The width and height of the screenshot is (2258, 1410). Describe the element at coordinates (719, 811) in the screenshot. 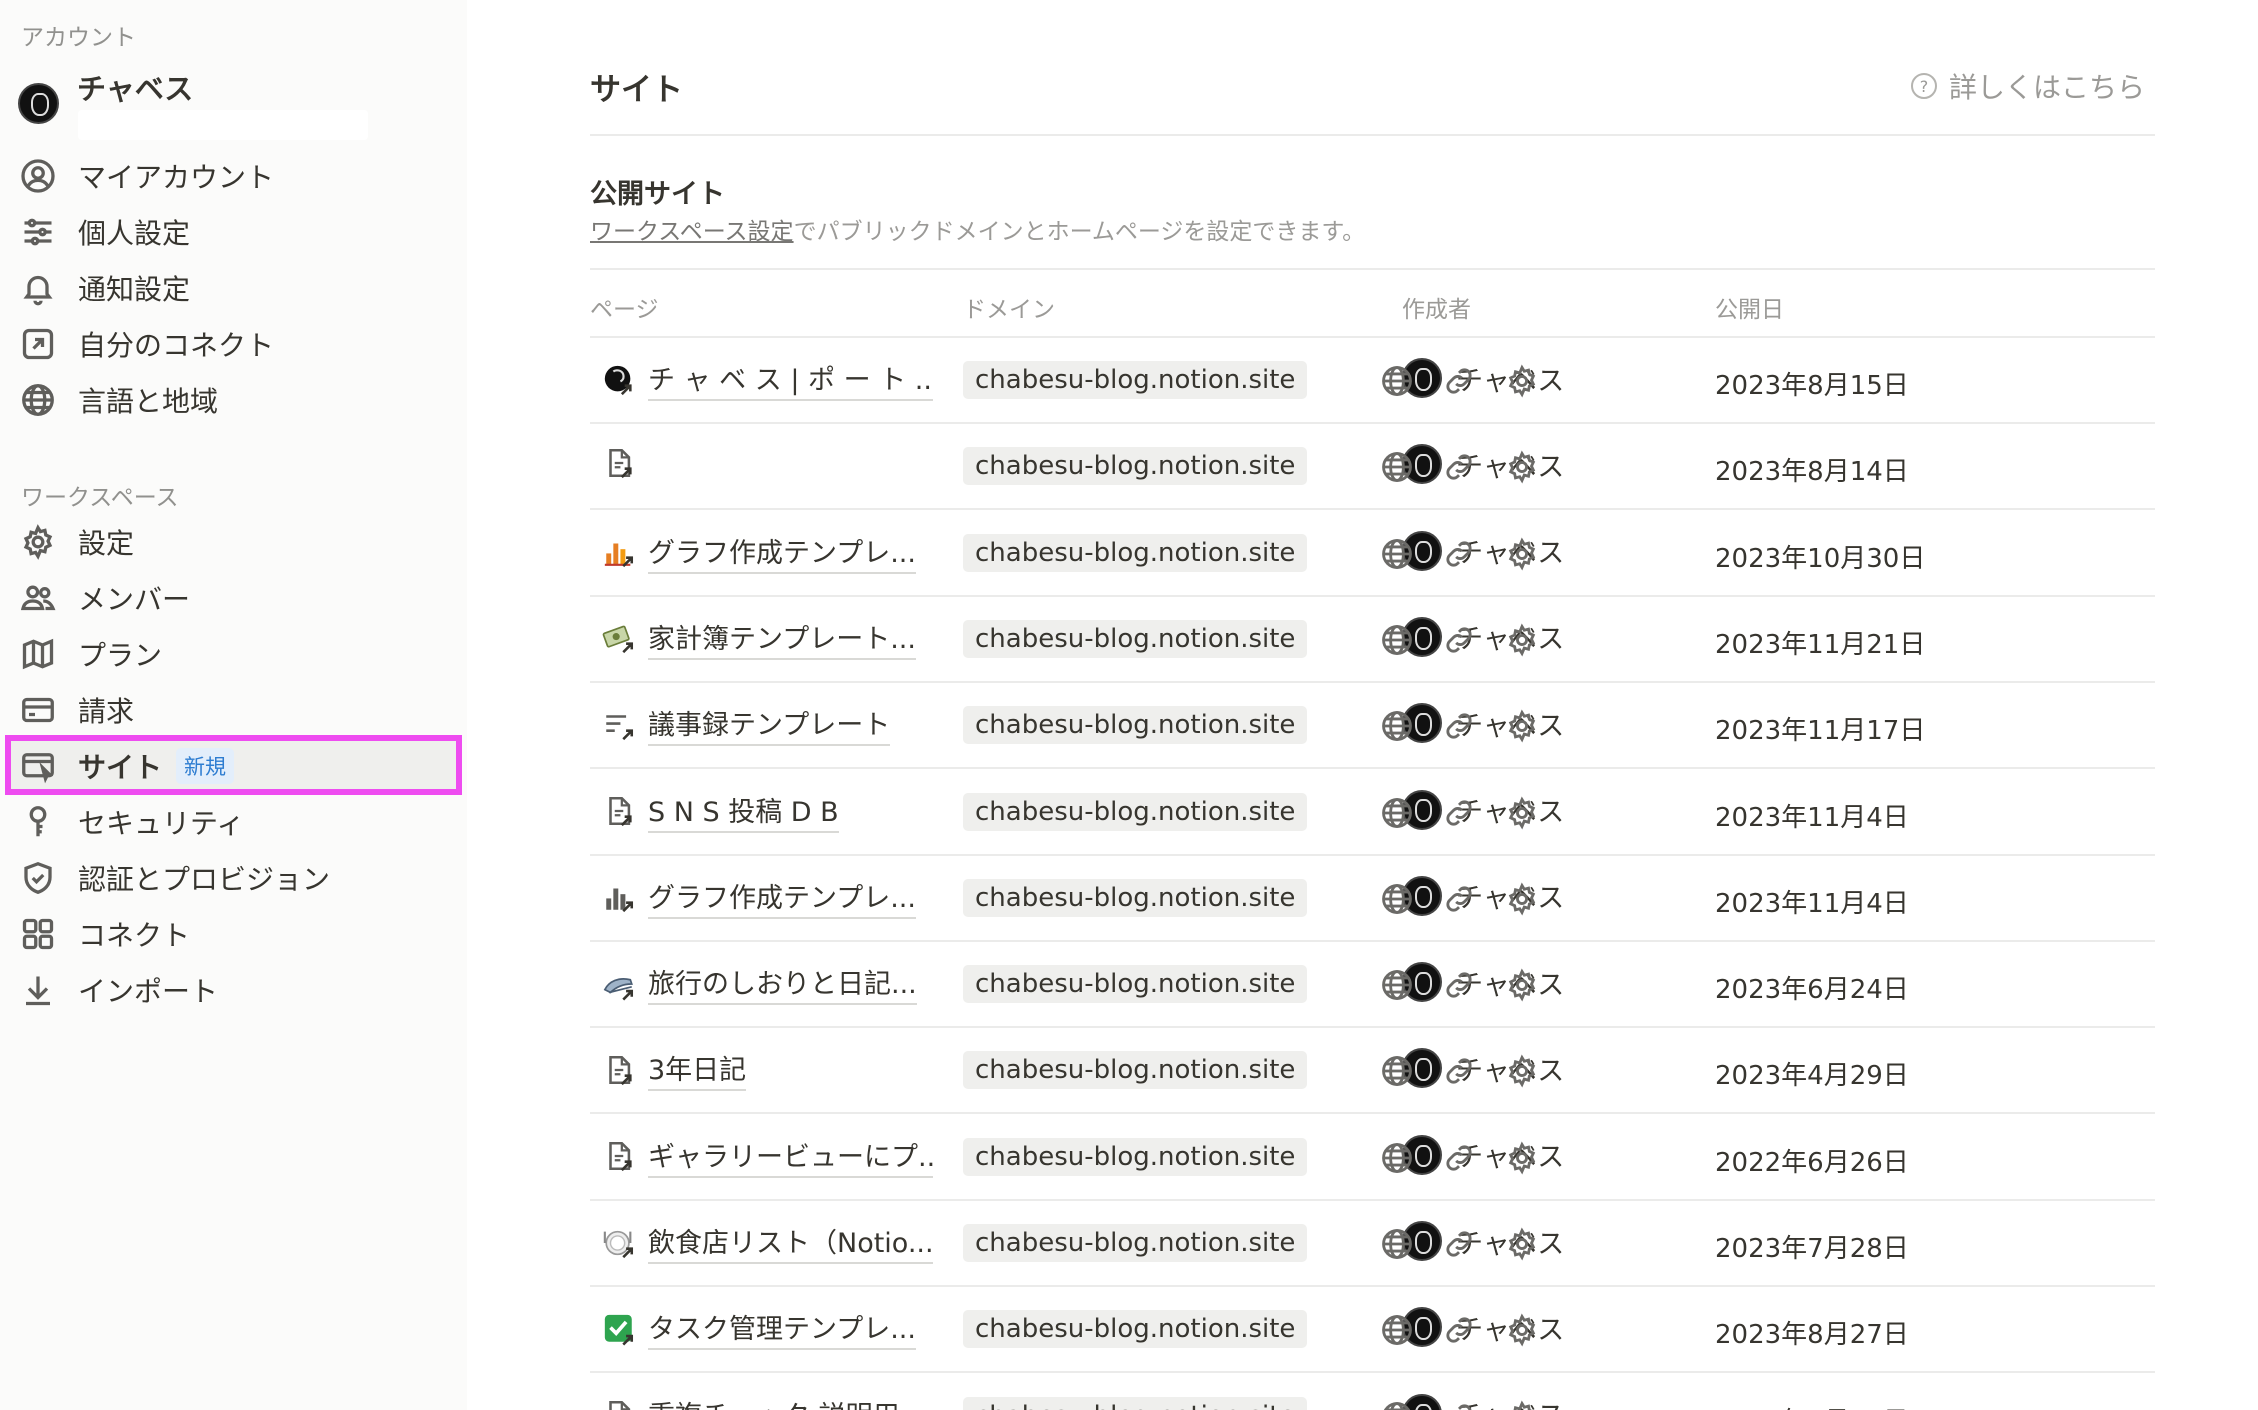

I see `page-link: S N S 投稿 D B` at that location.